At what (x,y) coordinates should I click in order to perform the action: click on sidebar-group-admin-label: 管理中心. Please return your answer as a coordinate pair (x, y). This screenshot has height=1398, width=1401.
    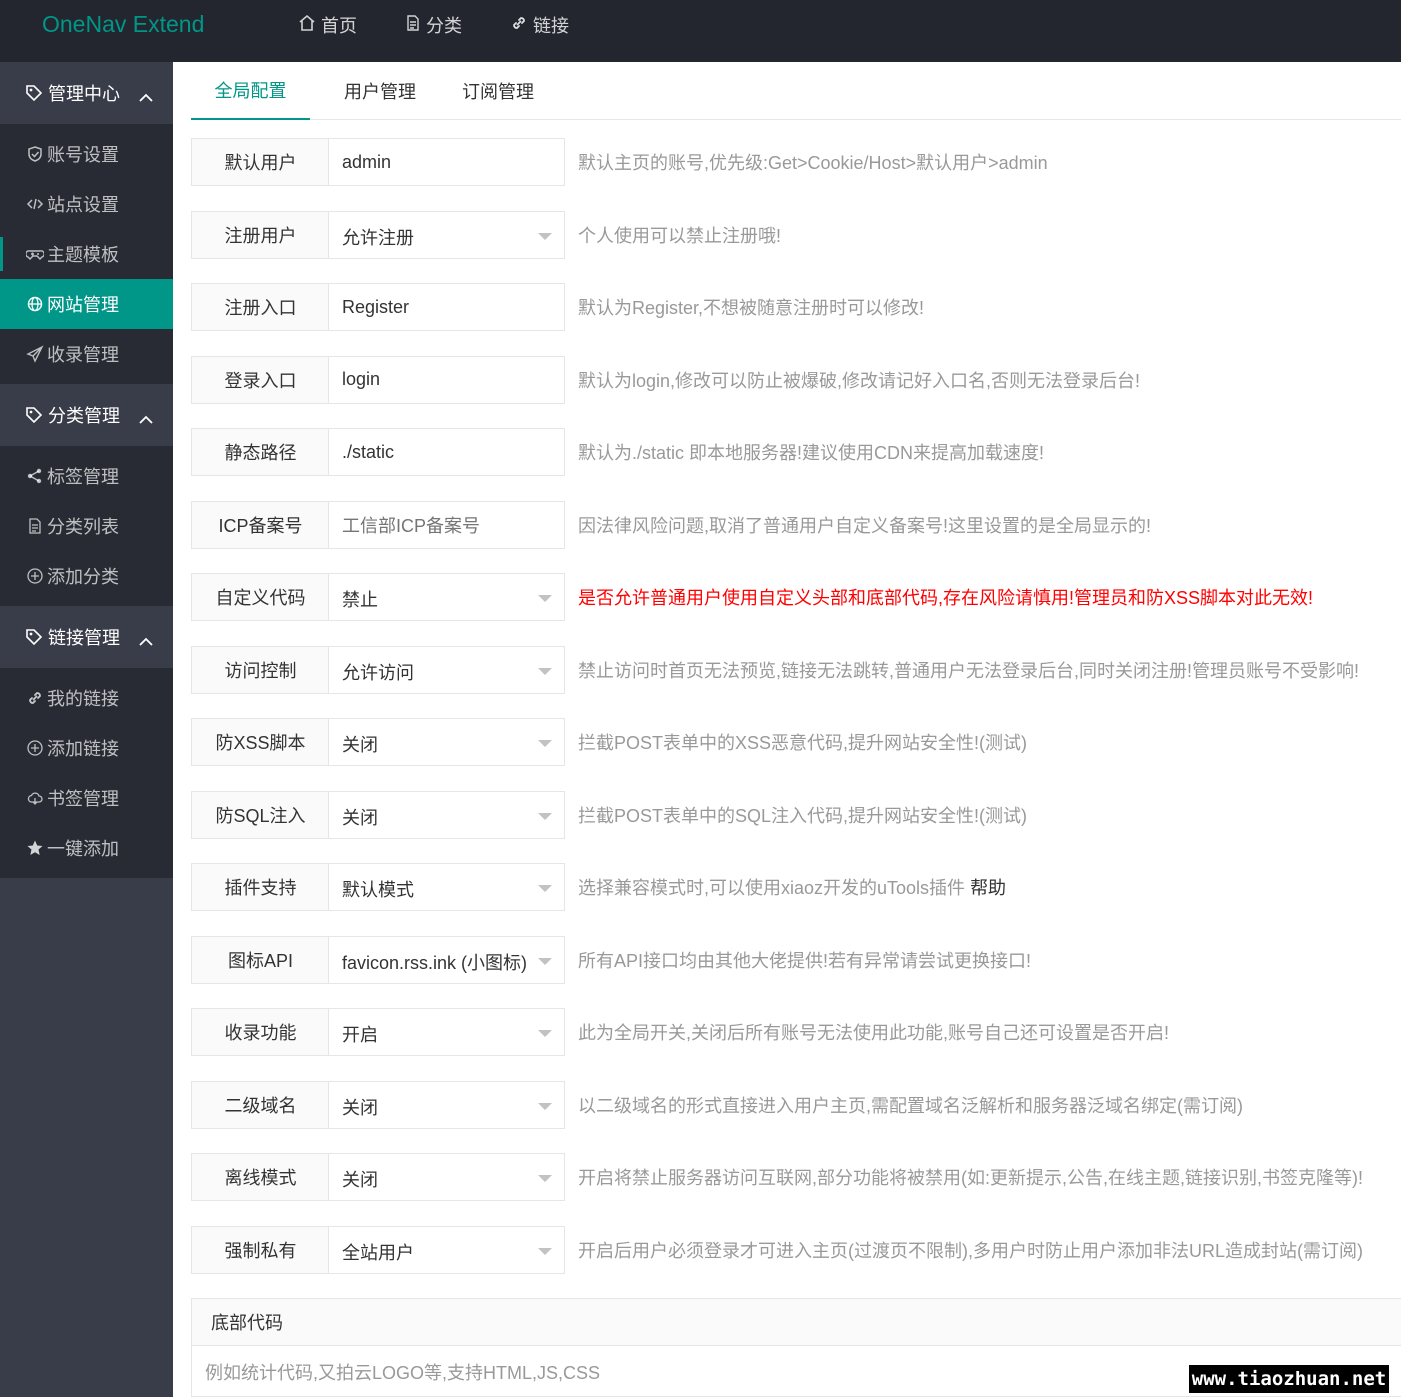
    Looking at the image, I should click on (84, 94).